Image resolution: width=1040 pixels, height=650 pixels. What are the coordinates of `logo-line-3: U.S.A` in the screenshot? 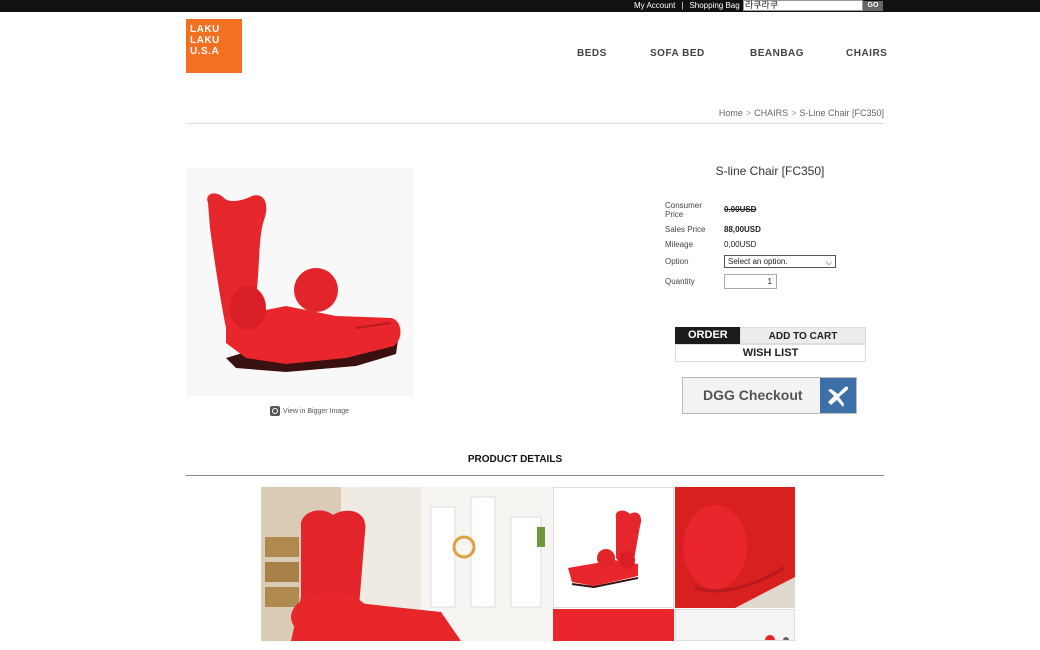 It's located at (205, 51).